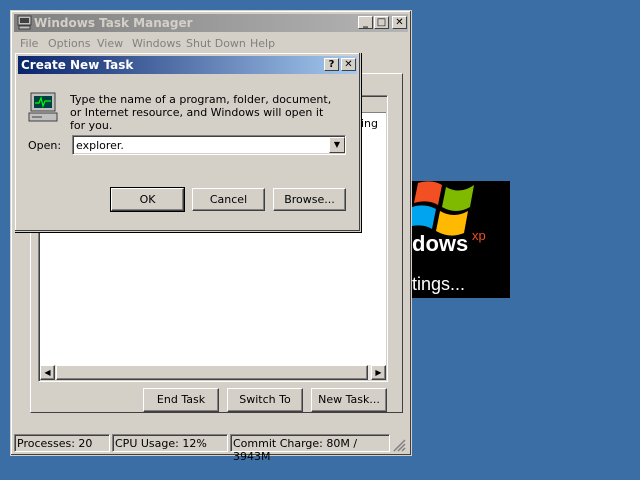 This screenshot has width=640, height=480. I want to click on task-manager-title-bar: Windows Task Manager _ □ ✕, so click(211, 23).